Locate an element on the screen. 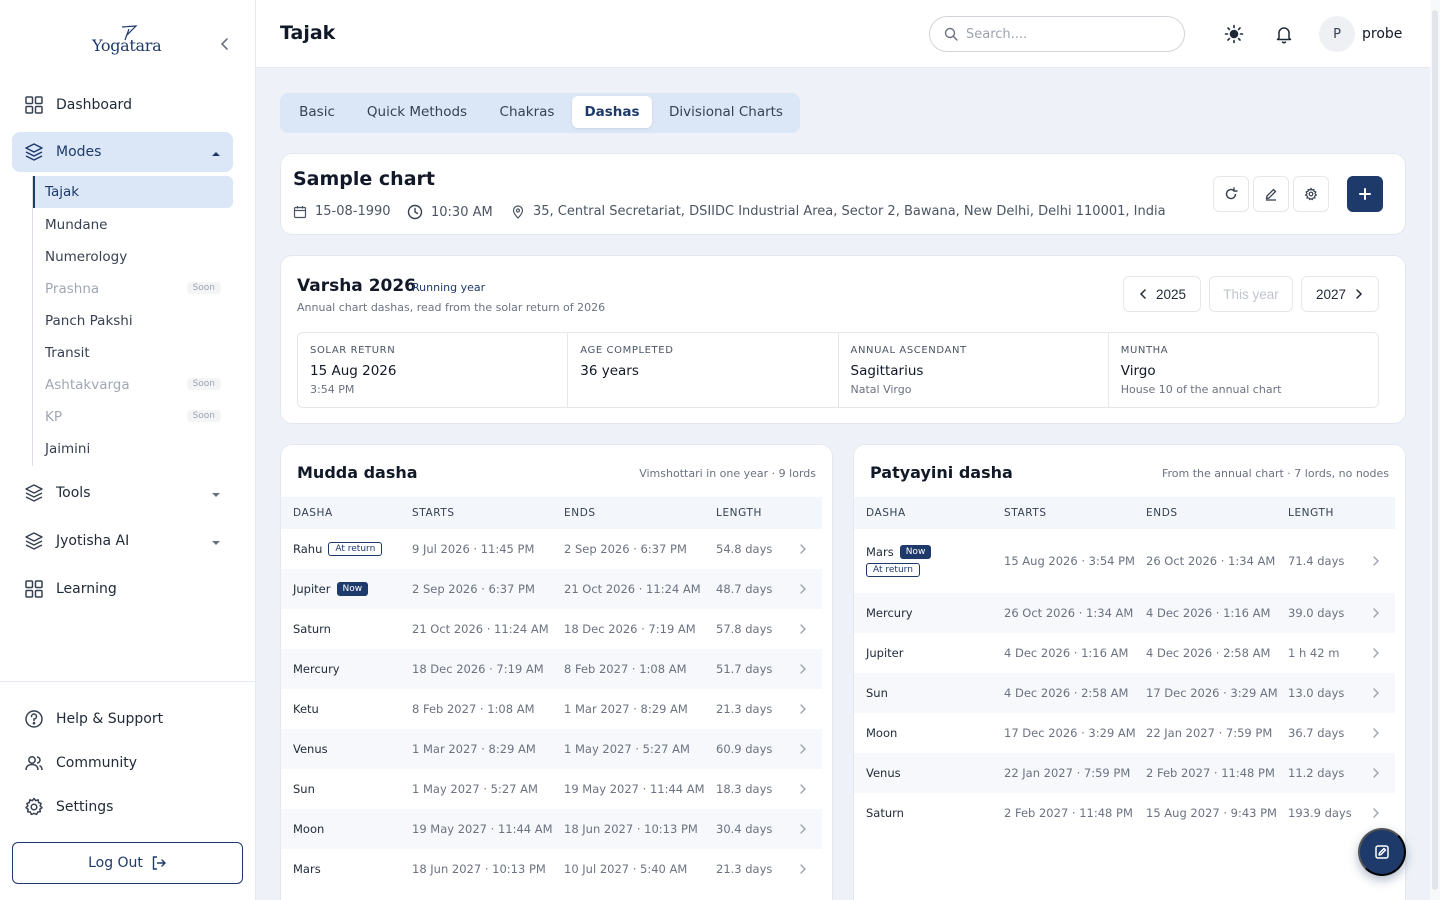 The height and width of the screenshot is (900, 1440). sidebar-subitem-label: Tajak is located at coordinates (62, 192).